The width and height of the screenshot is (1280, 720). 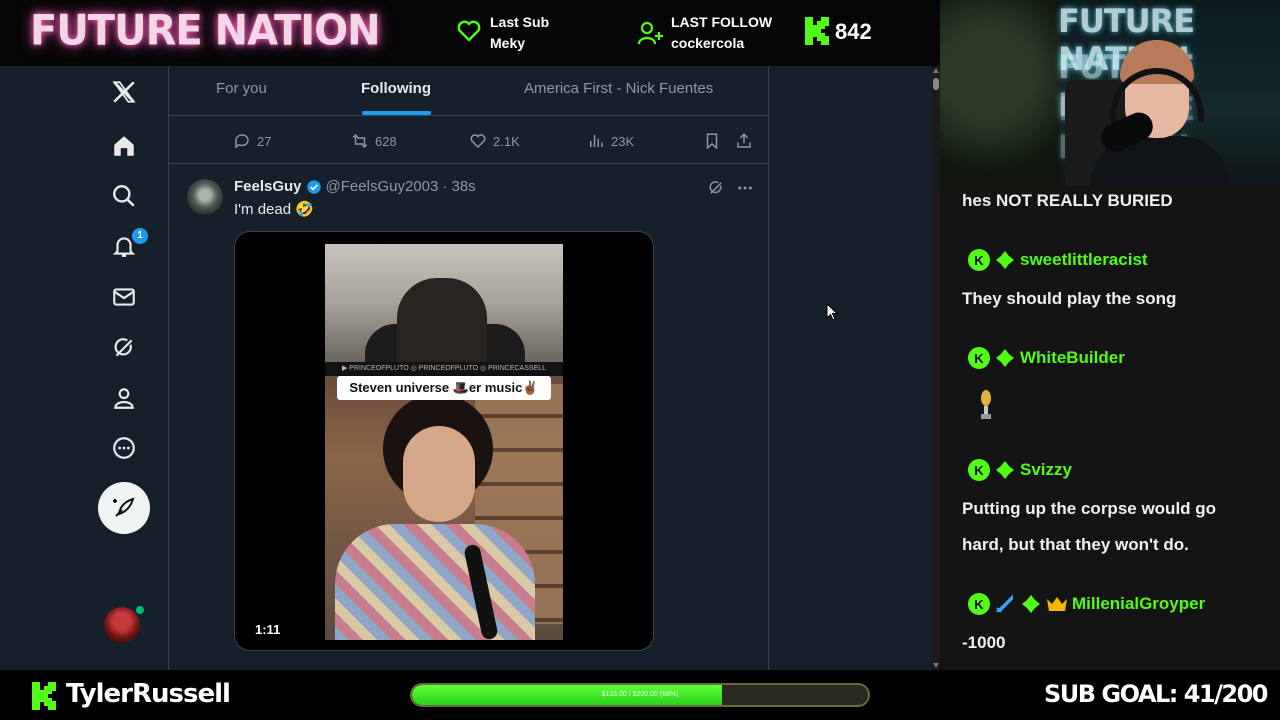 What do you see at coordinates (396, 113) in the screenshot?
I see `active-tab-indicator` at bounding box center [396, 113].